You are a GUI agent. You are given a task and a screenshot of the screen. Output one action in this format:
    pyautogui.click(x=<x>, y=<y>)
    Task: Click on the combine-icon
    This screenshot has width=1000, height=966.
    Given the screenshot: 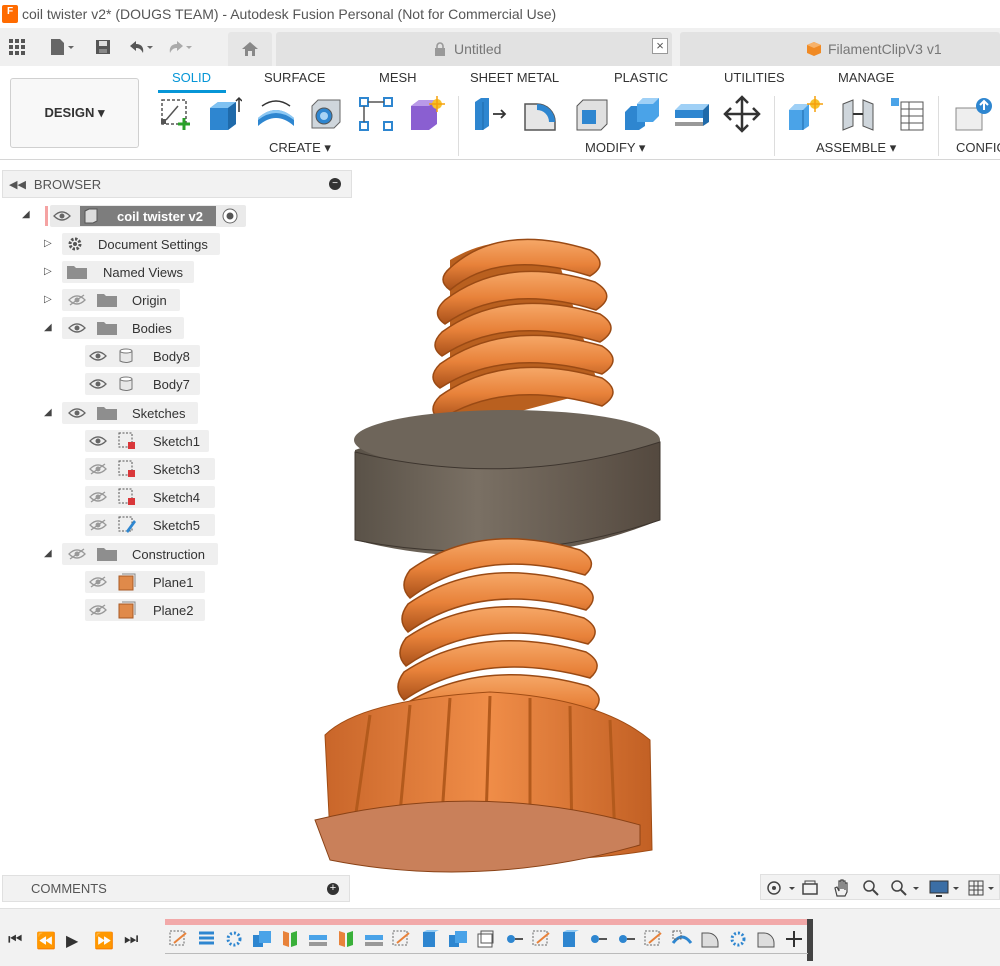 What is the action you would take?
    pyautogui.click(x=642, y=114)
    